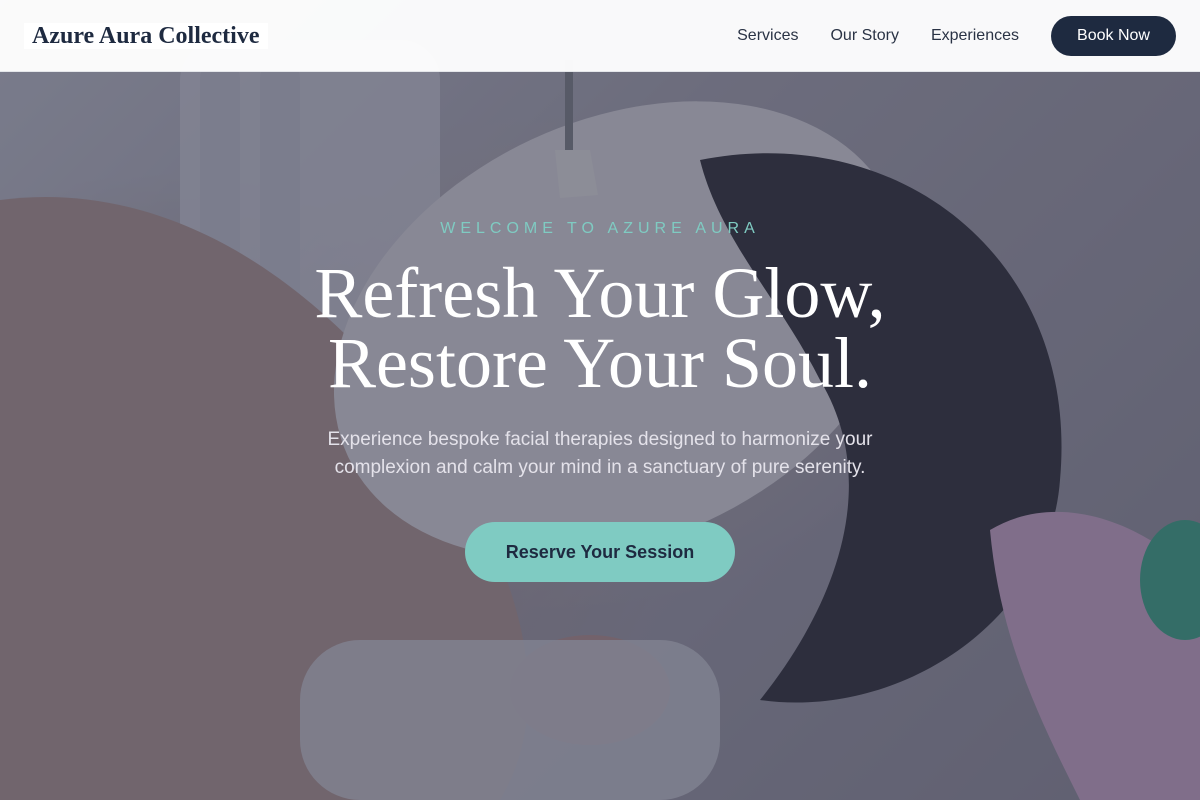 This screenshot has width=1200, height=800. What do you see at coordinates (600, 363) in the screenshot?
I see `hero-headline-line-2: Restore Your Soul.` at bounding box center [600, 363].